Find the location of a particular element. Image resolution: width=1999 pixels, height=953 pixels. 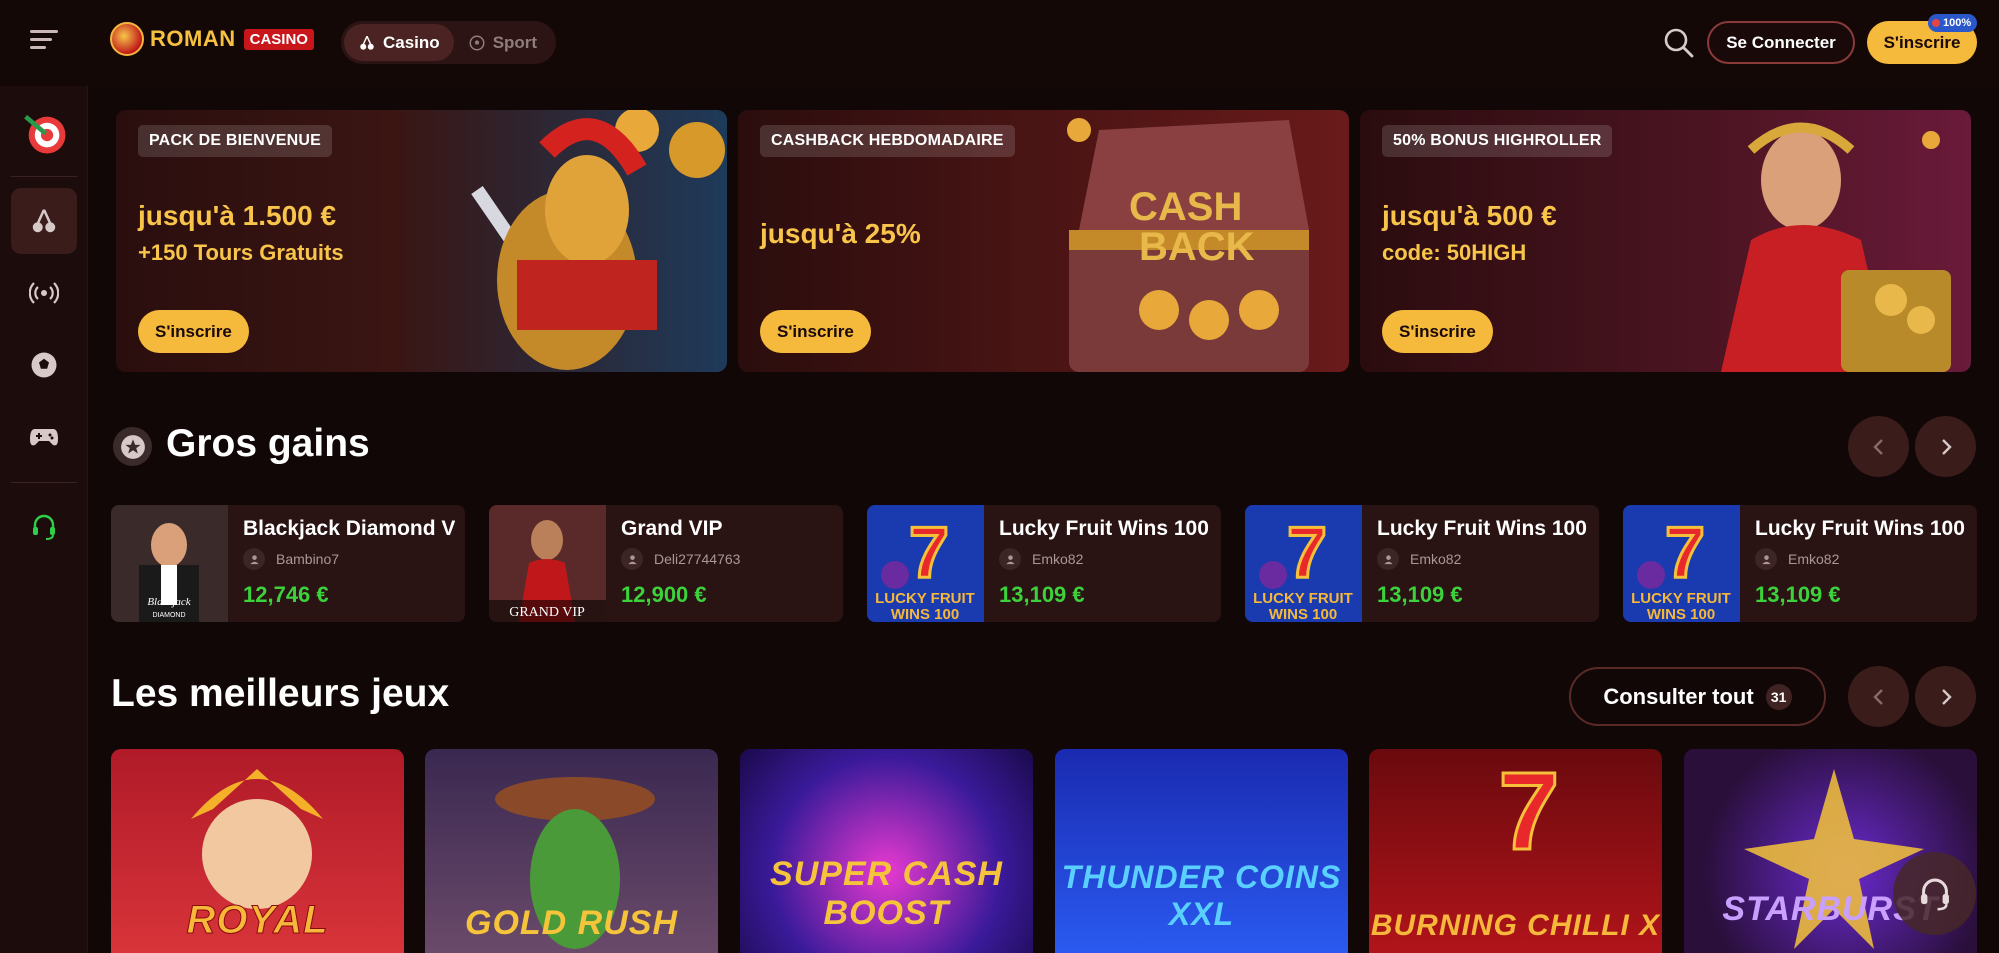

game-title: SUPER CASH BOOST is located at coordinates (886, 893).